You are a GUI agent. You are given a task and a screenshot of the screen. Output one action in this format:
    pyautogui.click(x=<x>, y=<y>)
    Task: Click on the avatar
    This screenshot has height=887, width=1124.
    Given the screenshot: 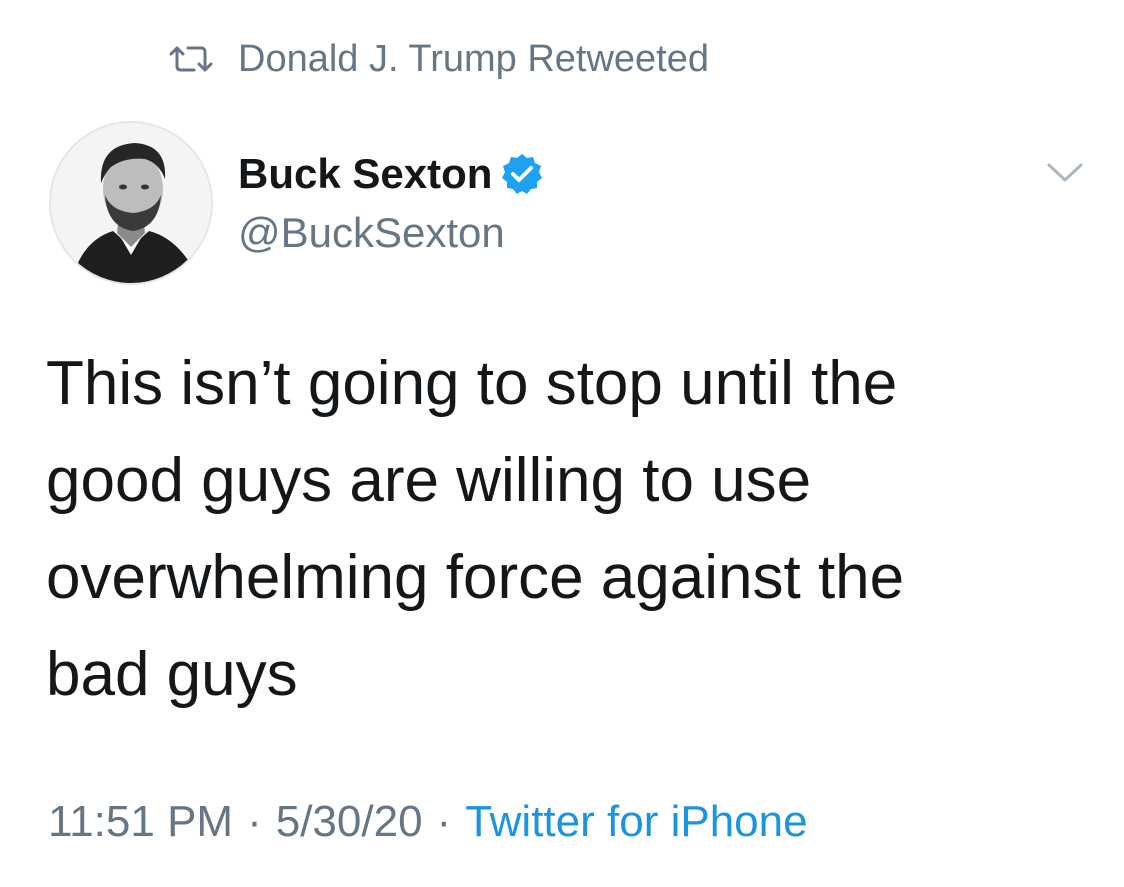 What is the action you would take?
    pyautogui.click(x=131, y=203)
    